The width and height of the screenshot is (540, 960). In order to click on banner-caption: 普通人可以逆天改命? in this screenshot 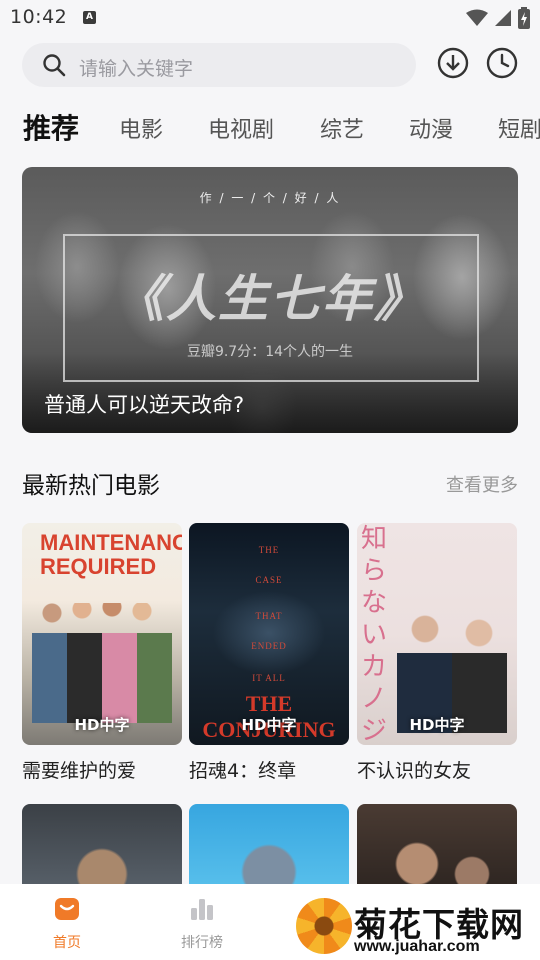, I will do `click(144, 405)`.